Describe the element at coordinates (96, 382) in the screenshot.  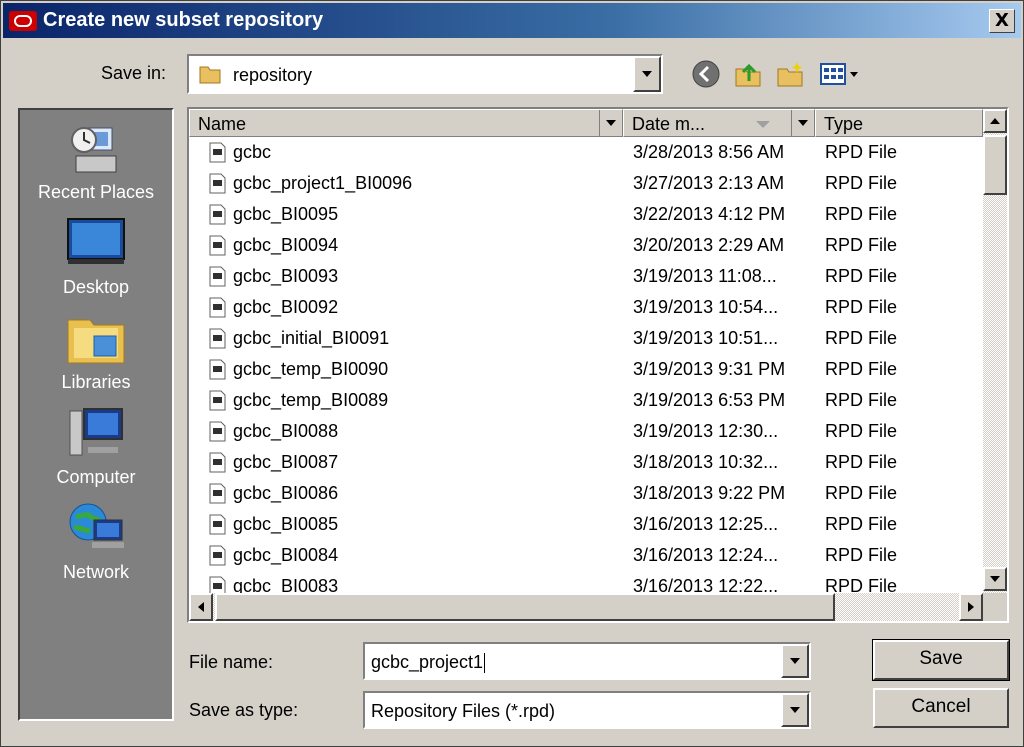
I see `place-label: Libraries` at that location.